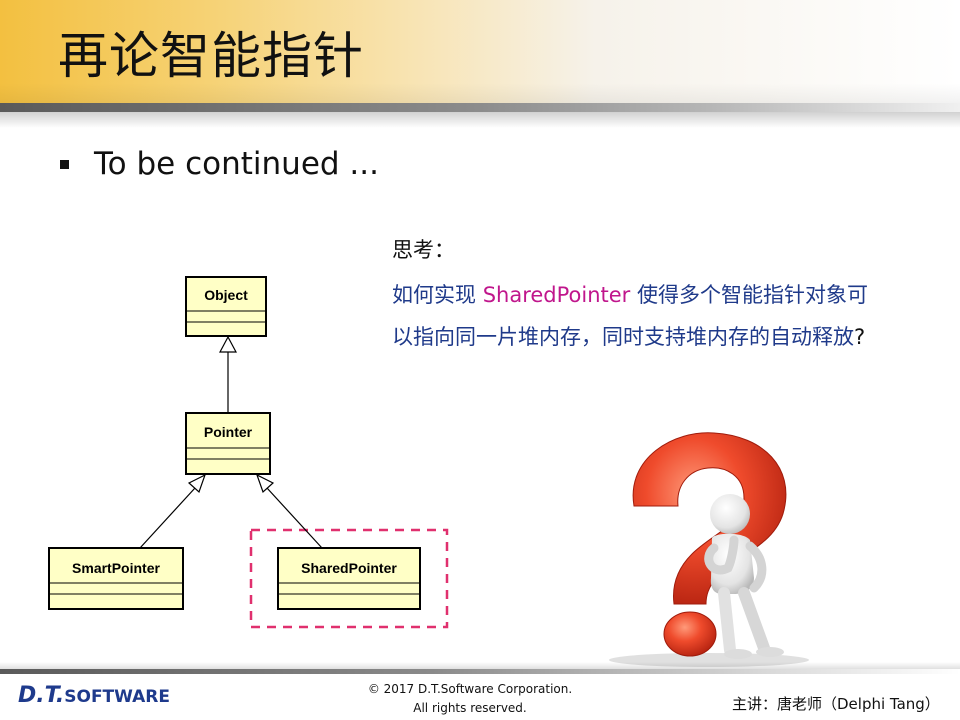 This screenshot has width=960, height=720. I want to click on question-mark-figure-icon, so click(709, 549).